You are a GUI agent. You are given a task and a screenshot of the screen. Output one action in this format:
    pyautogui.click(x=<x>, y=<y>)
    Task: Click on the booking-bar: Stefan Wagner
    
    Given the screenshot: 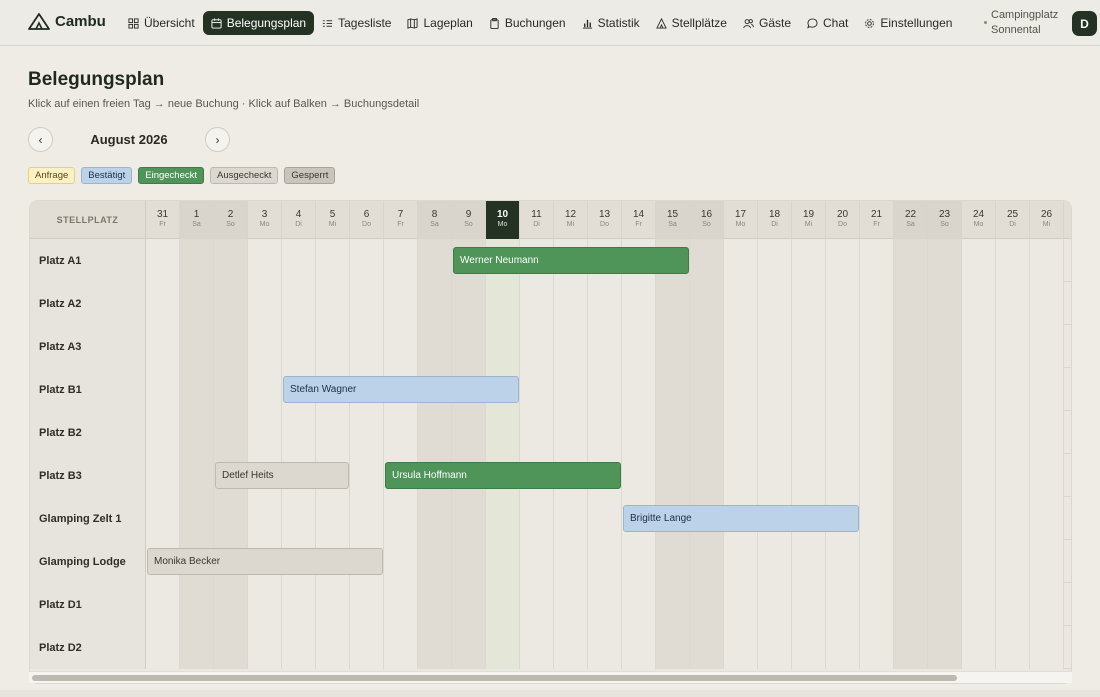 What is the action you would take?
    pyautogui.click(x=401, y=389)
    